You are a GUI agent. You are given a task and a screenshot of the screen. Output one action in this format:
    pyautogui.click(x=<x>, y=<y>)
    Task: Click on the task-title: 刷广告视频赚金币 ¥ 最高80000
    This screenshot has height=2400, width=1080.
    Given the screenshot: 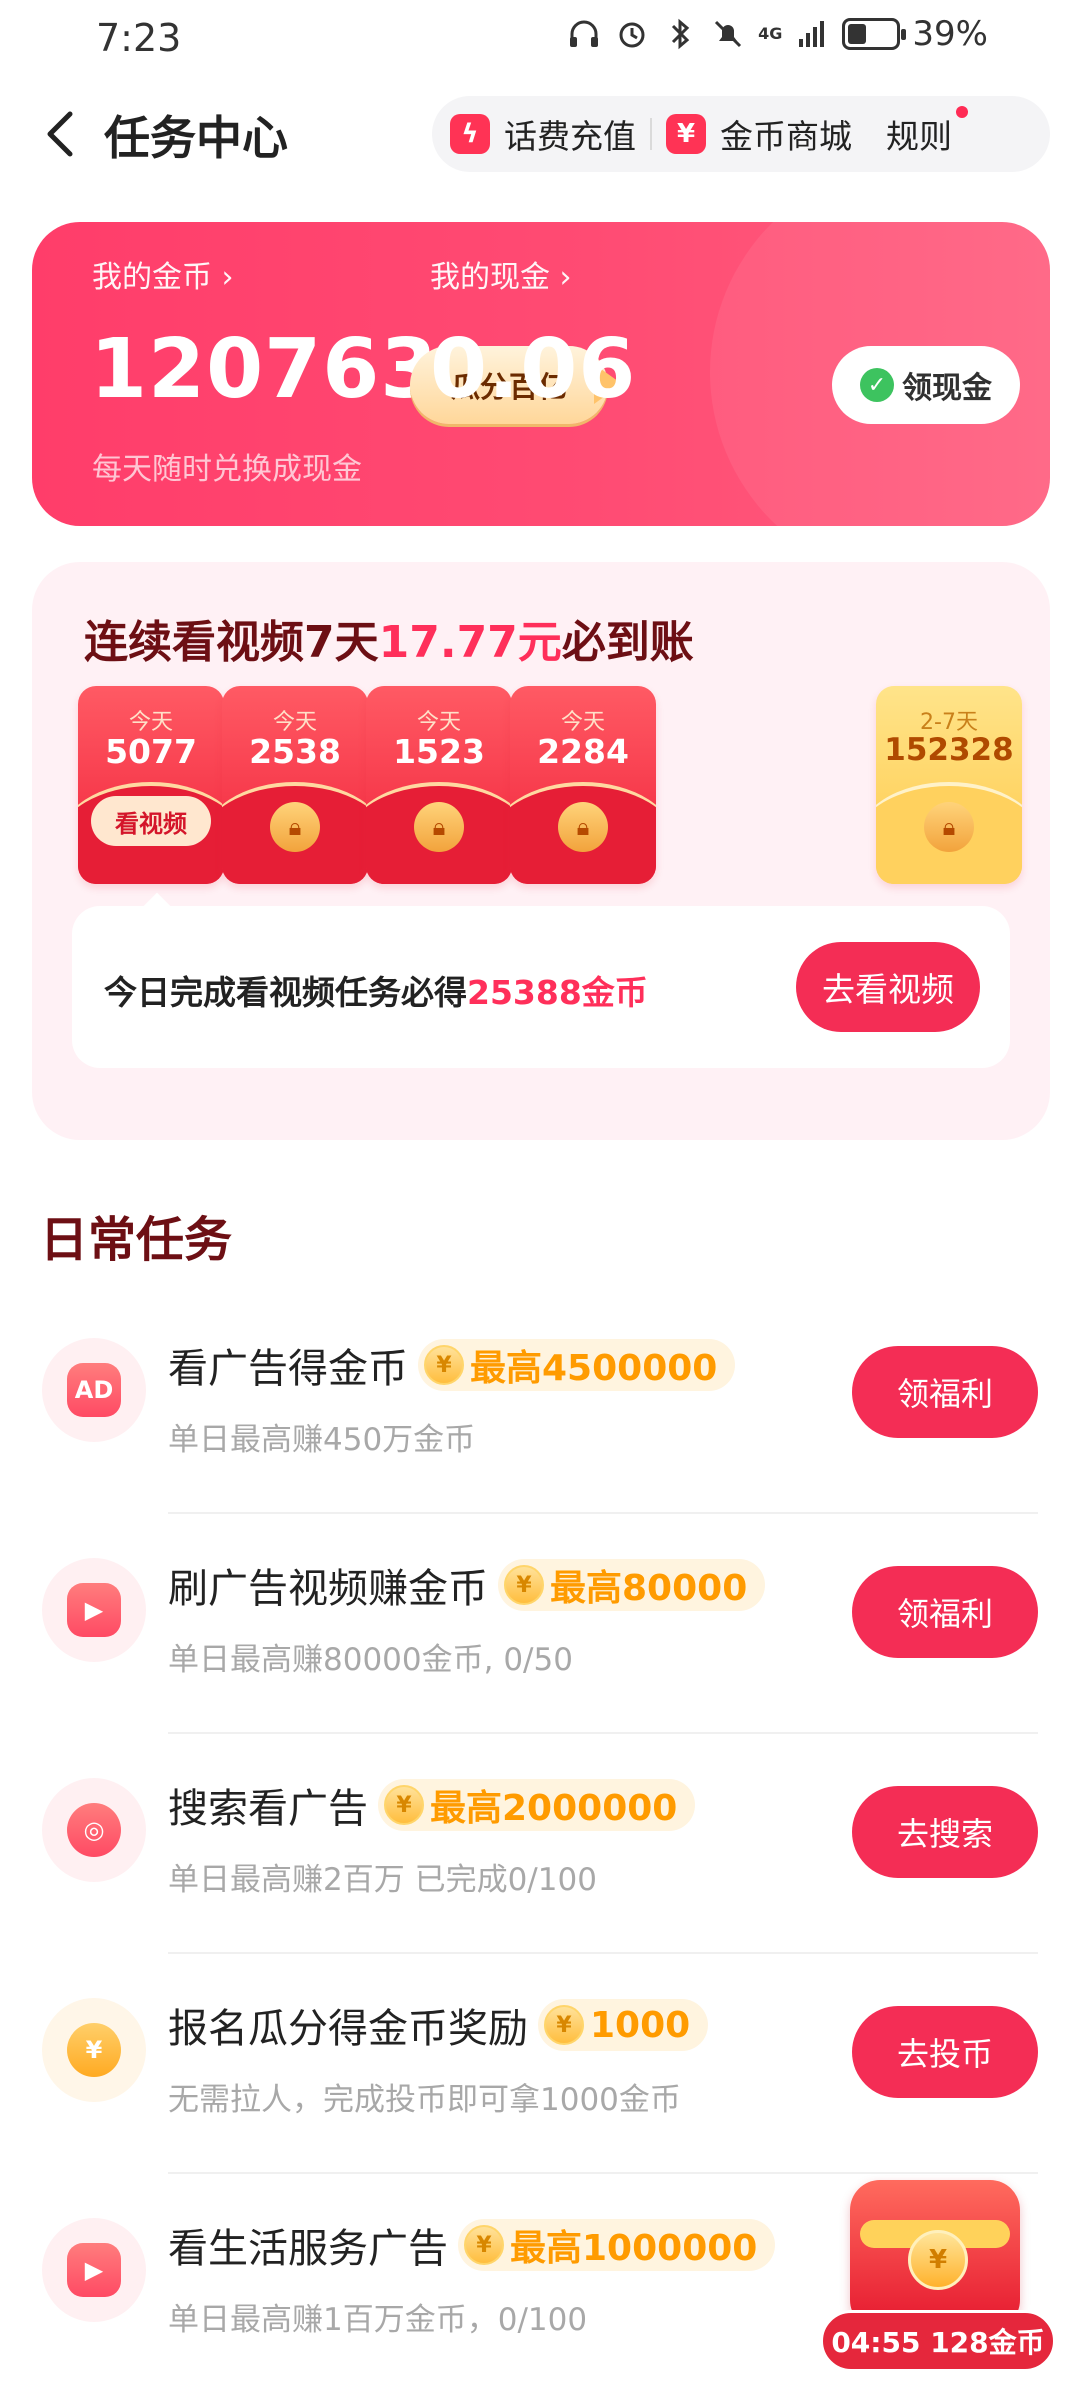 What is the action you would take?
    pyautogui.click(x=467, y=1585)
    